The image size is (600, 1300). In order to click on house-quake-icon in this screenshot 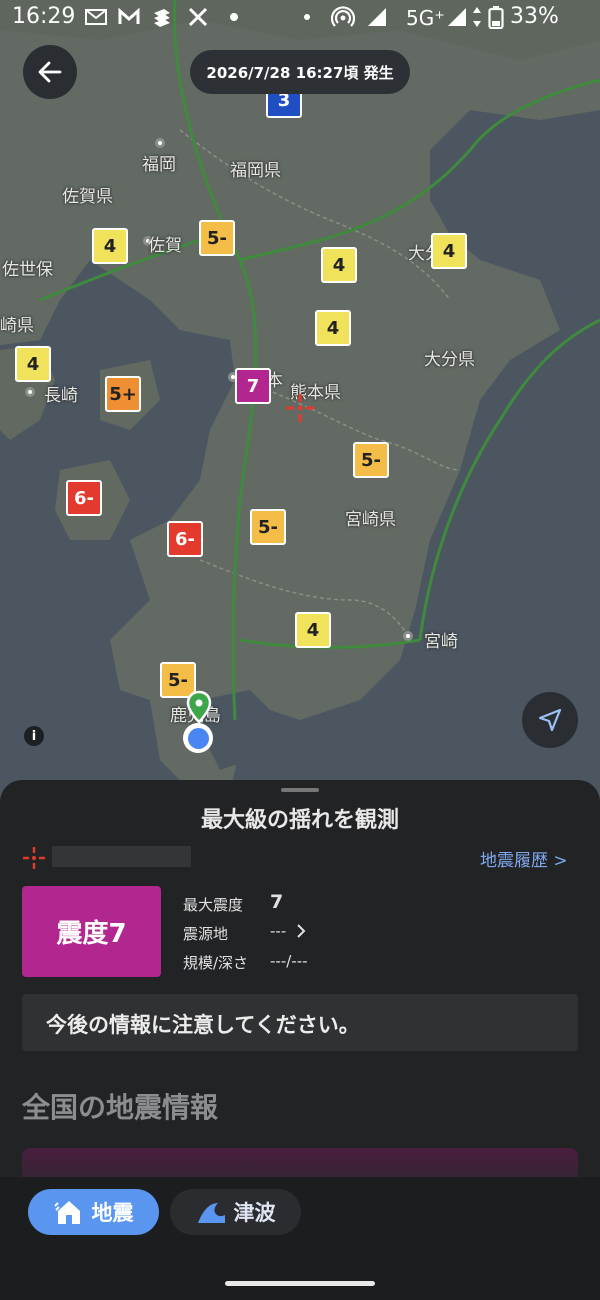, I will do `click(66, 1212)`.